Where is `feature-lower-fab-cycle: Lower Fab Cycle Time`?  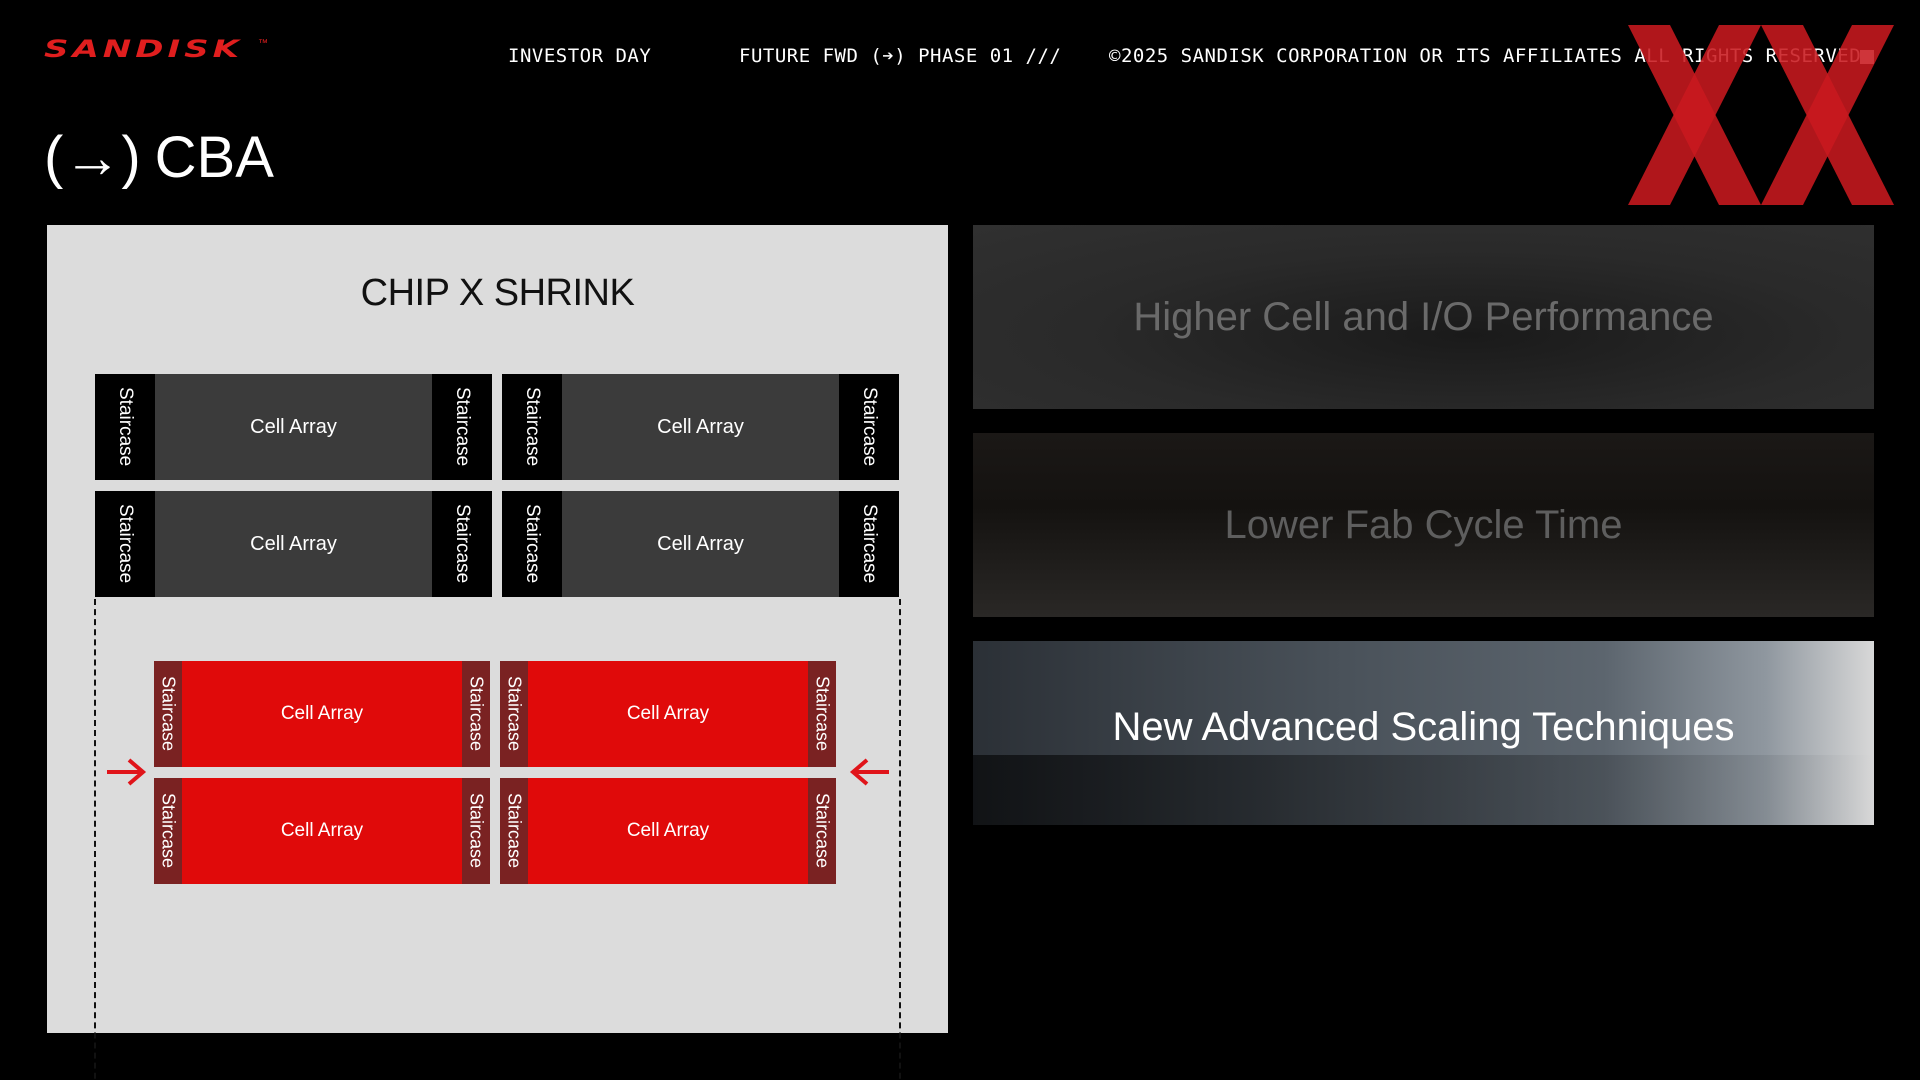
feature-lower-fab-cycle: Lower Fab Cycle Time is located at coordinates (1423, 525).